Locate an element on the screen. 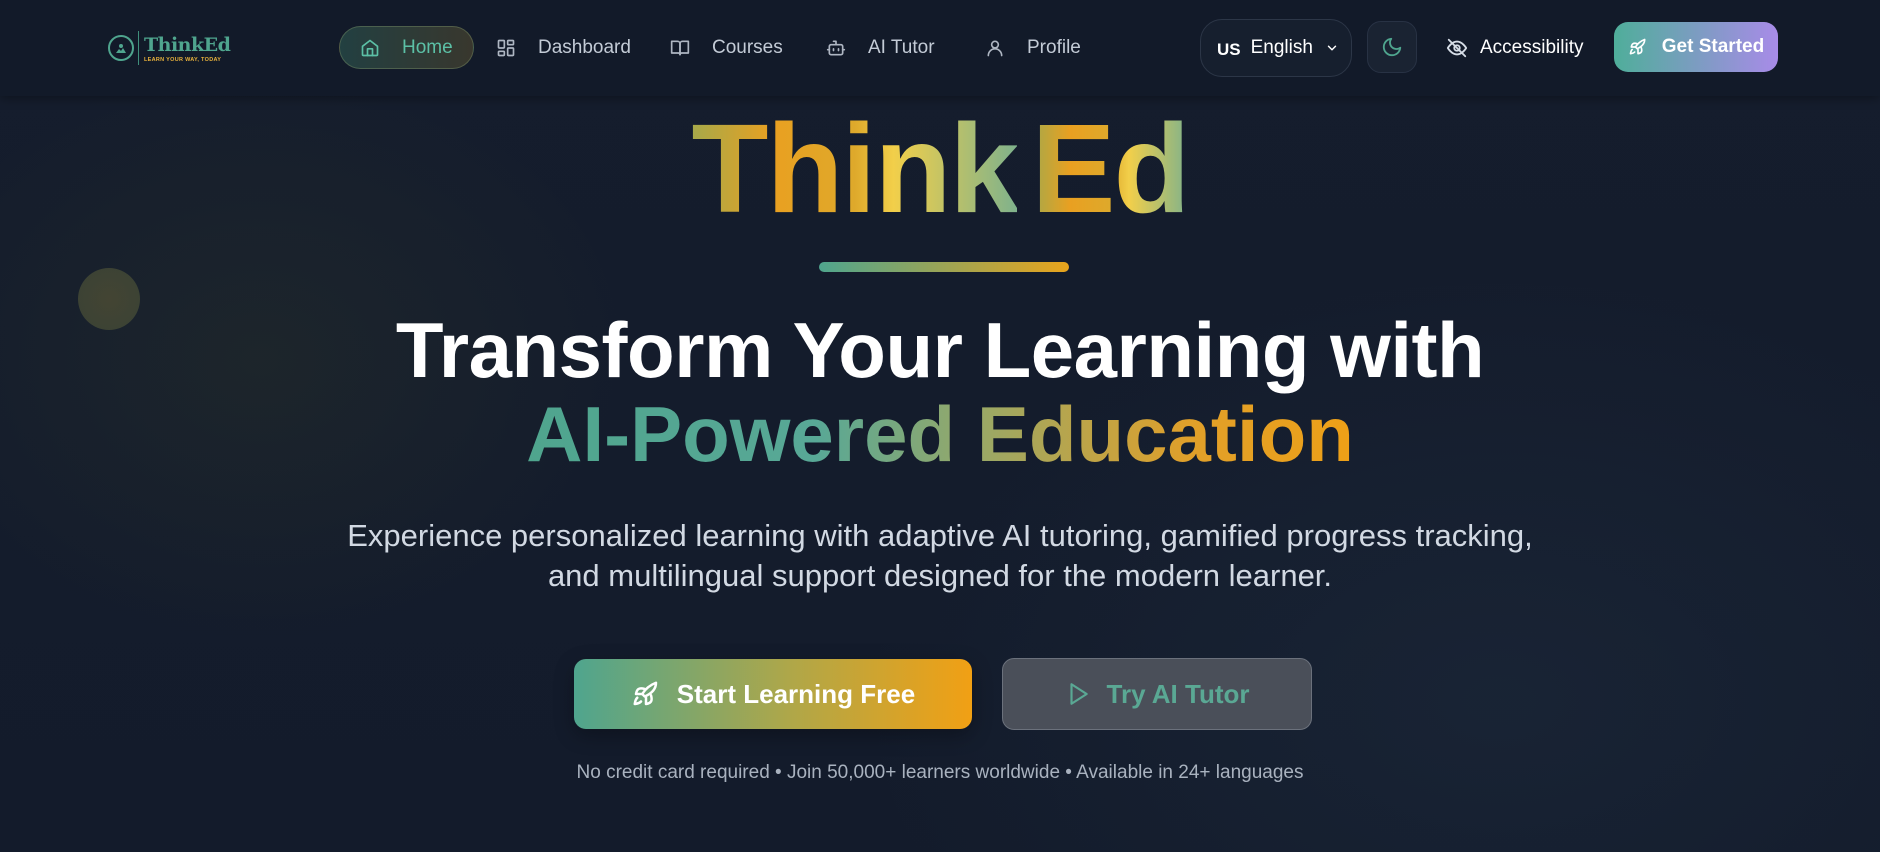 This screenshot has width=1880, height=852. logo: ThinkEd LEARN YOUR WAY, TODAY is located at coordinates (169, 48).